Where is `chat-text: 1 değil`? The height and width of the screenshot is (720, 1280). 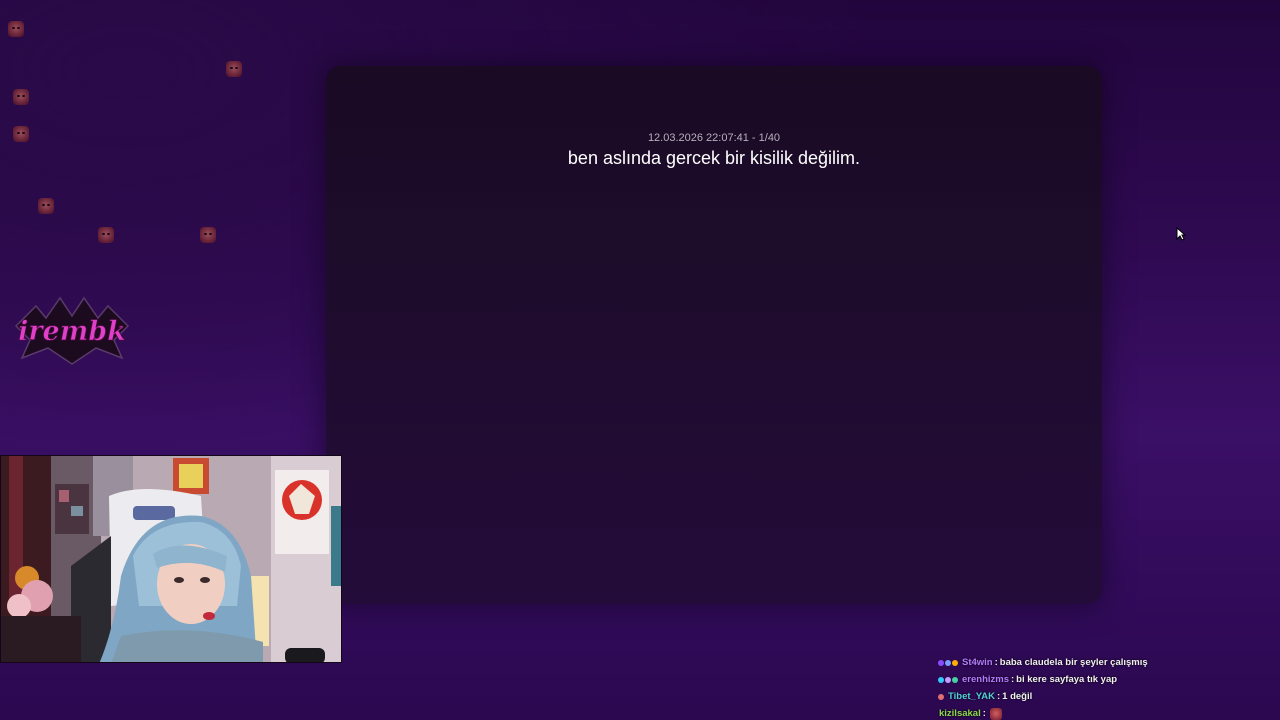 chat-text: 1 değil is located at coordinates (1017, 696).